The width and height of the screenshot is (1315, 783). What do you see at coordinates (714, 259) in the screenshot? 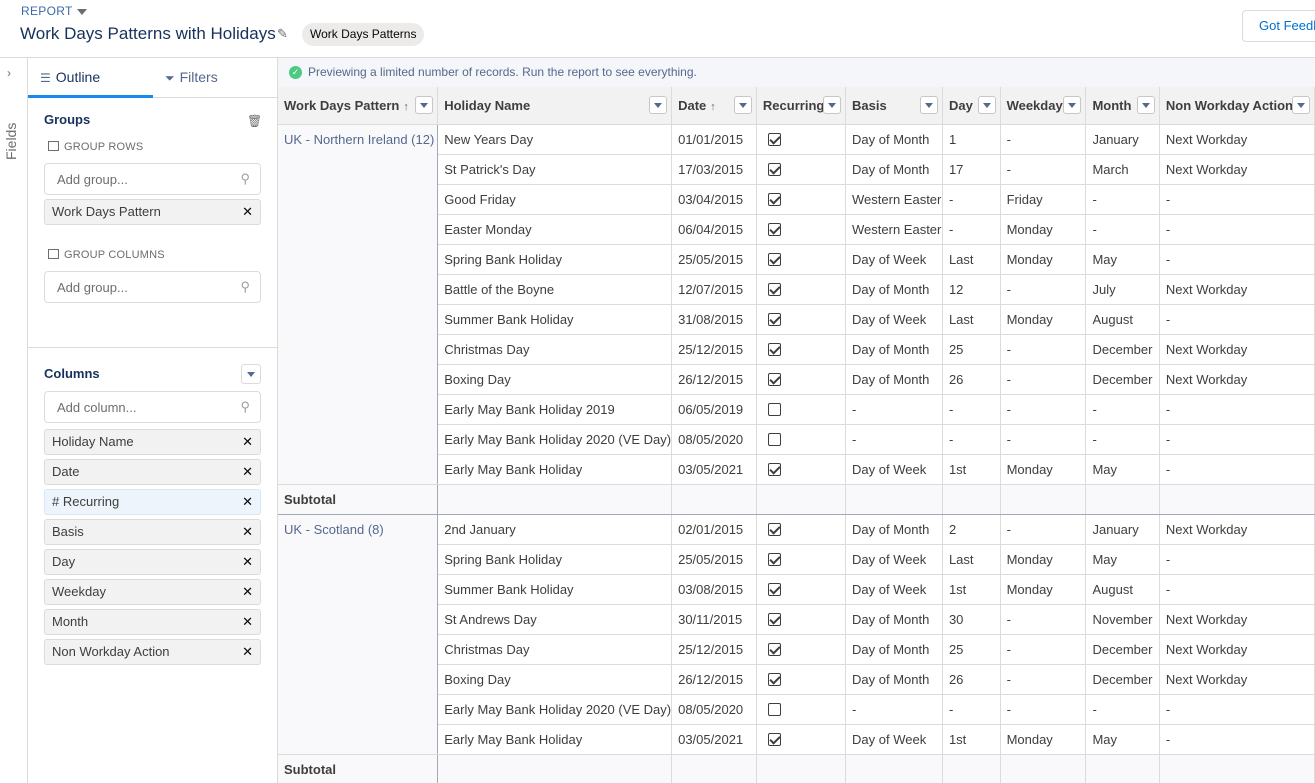
I see `cell-date: 25/05/2015` at bounding box center [714, 259].